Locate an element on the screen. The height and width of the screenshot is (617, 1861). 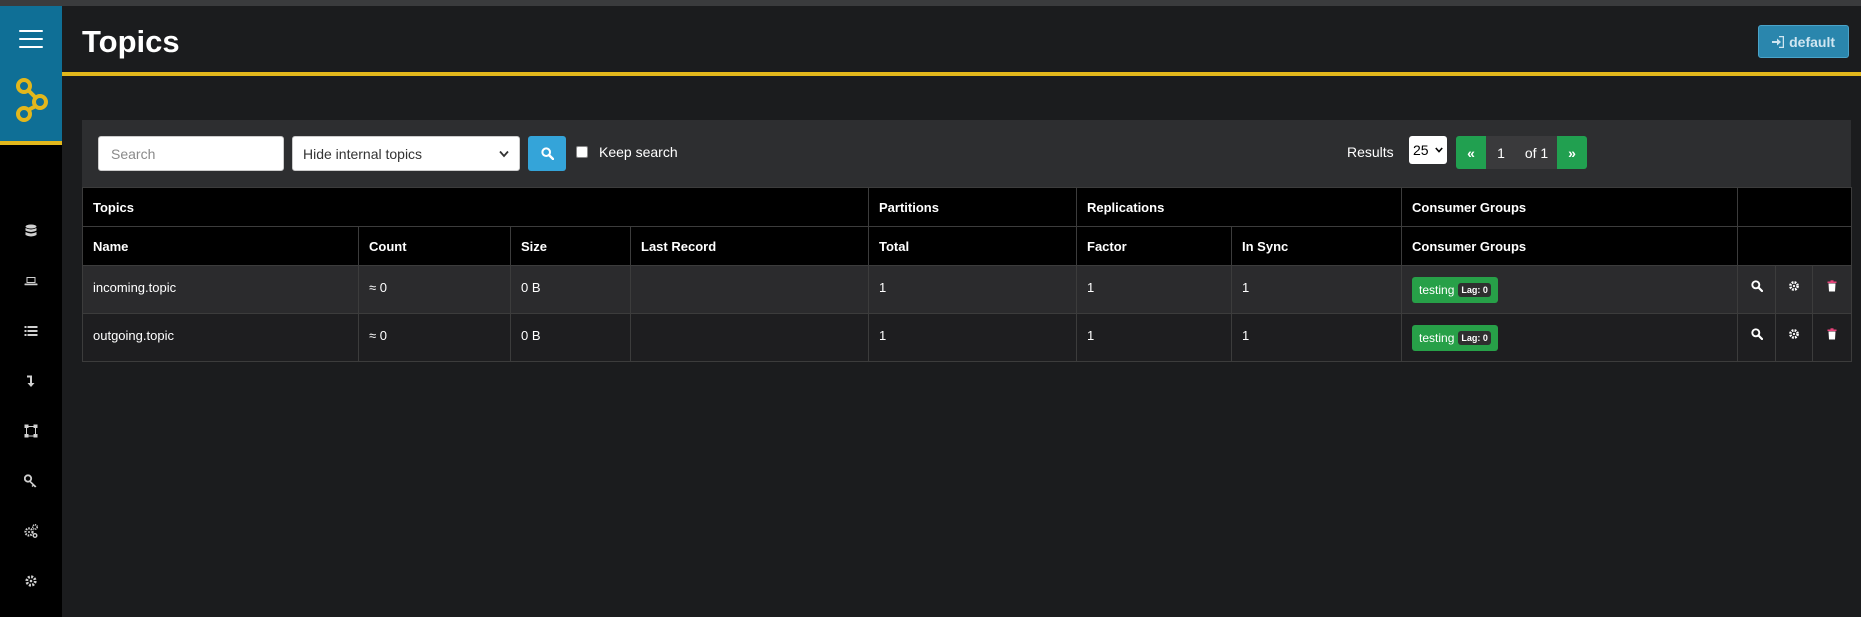
sidebar-item-settings is located at coordinates (31, 581).